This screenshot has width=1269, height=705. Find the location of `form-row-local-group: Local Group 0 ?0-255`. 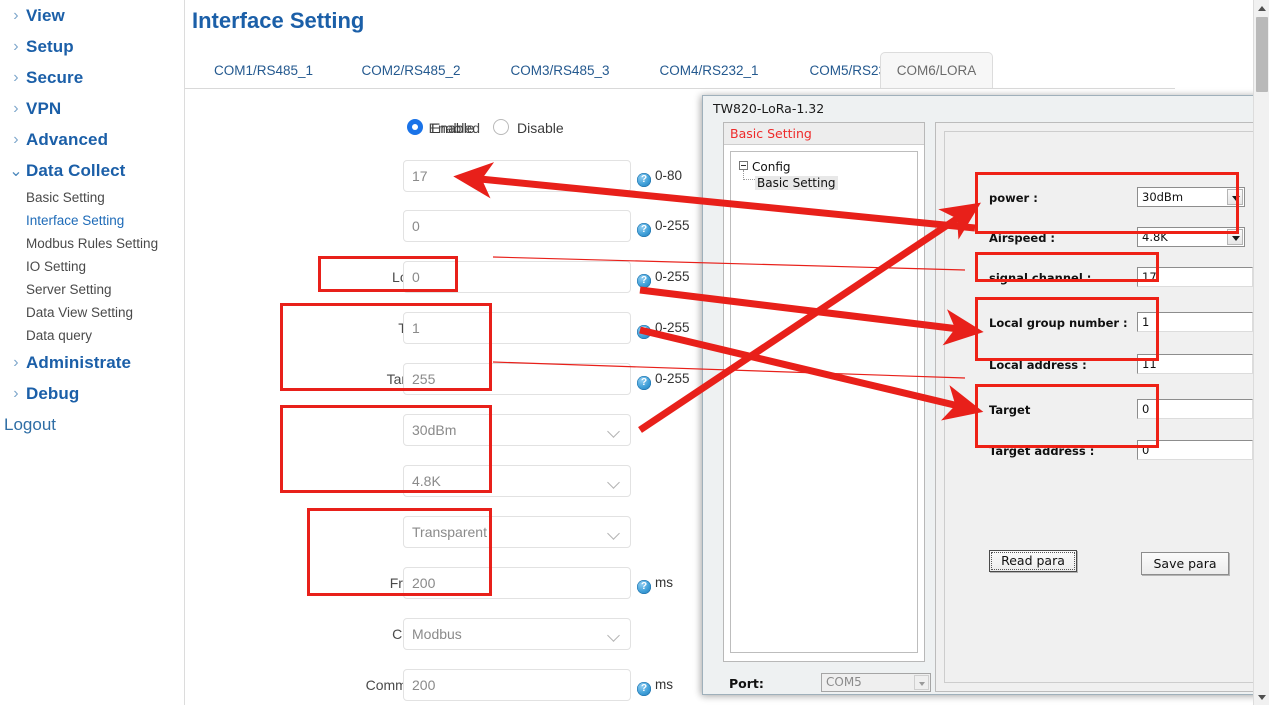

form-row-local-group: Local Group 0 ?0-255 is located at coordinates (445, 226).